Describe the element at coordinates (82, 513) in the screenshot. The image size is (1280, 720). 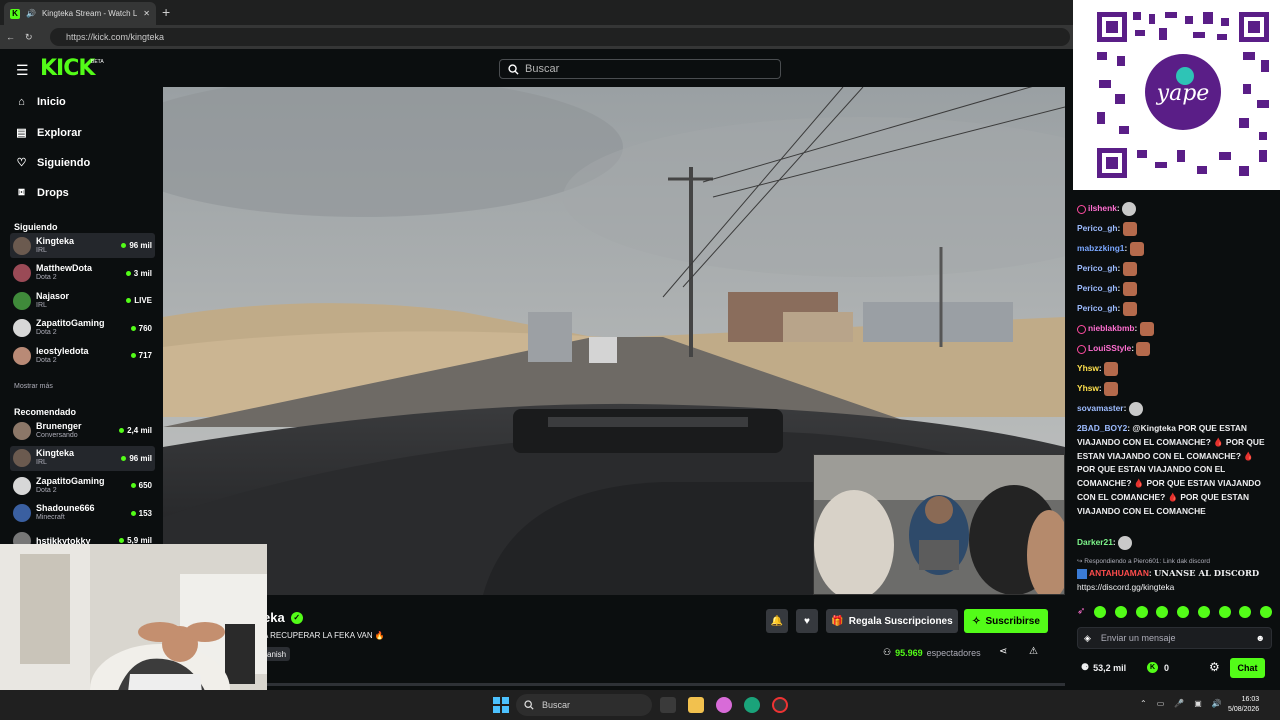
I see `channel-item: Shadoune666 Minecraft 153` at that location.